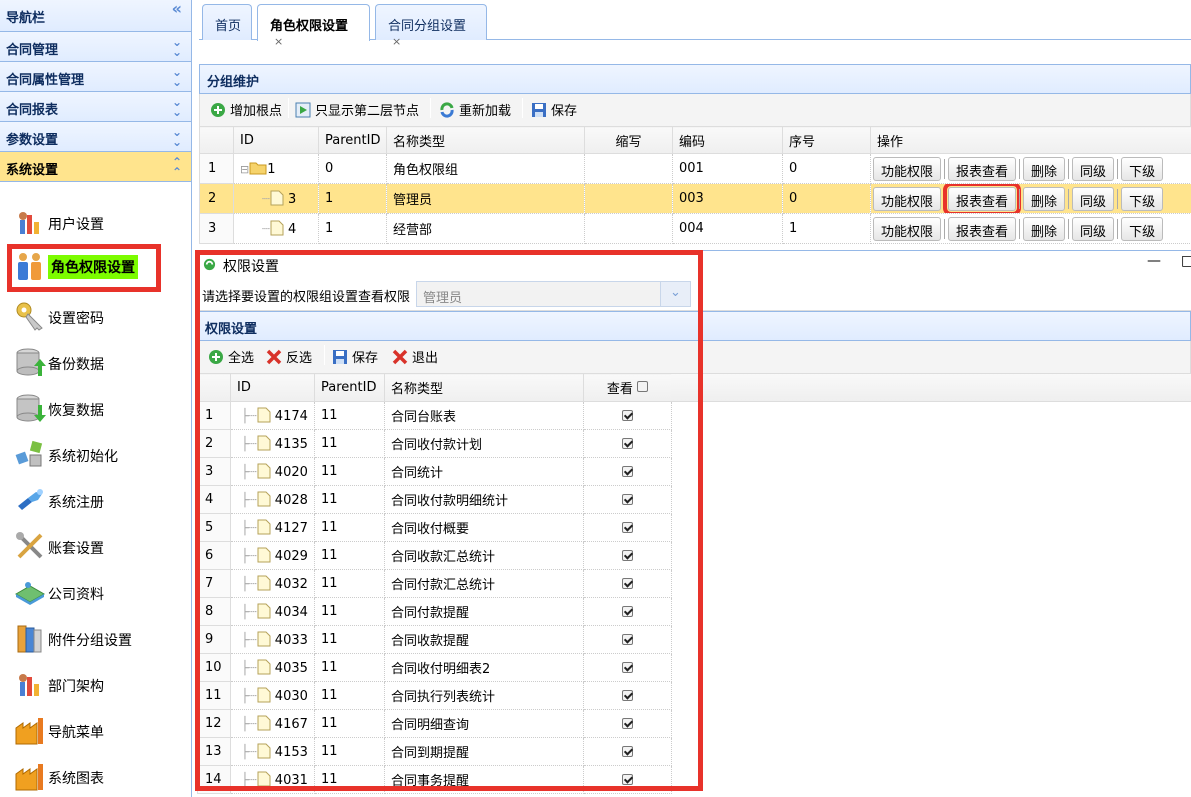 The image size is (1191, 797). What do you see at coordinates (99, 684) in the screenshot?
I see `sidebar-item-department: 部门架构` at bounding box center [99, 684].